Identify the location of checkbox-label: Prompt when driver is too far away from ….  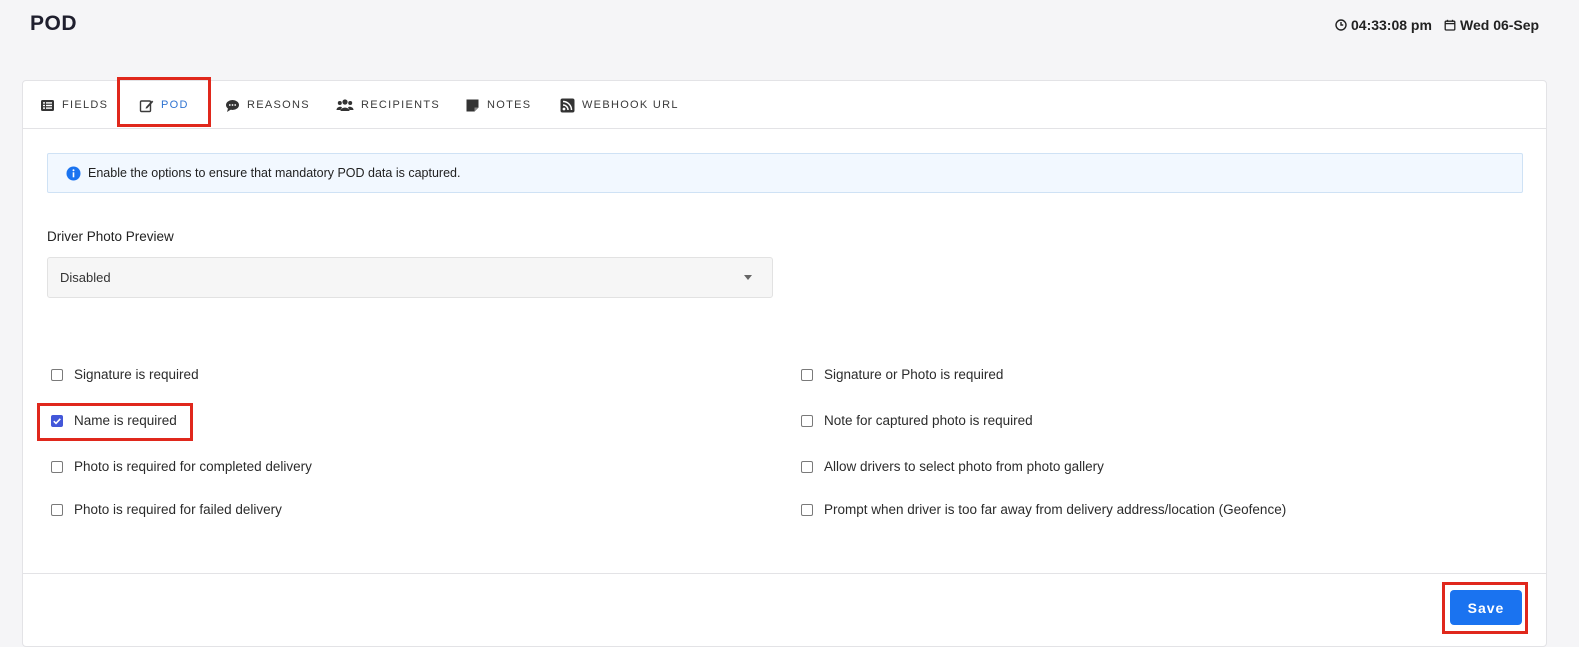
(1055, 509).